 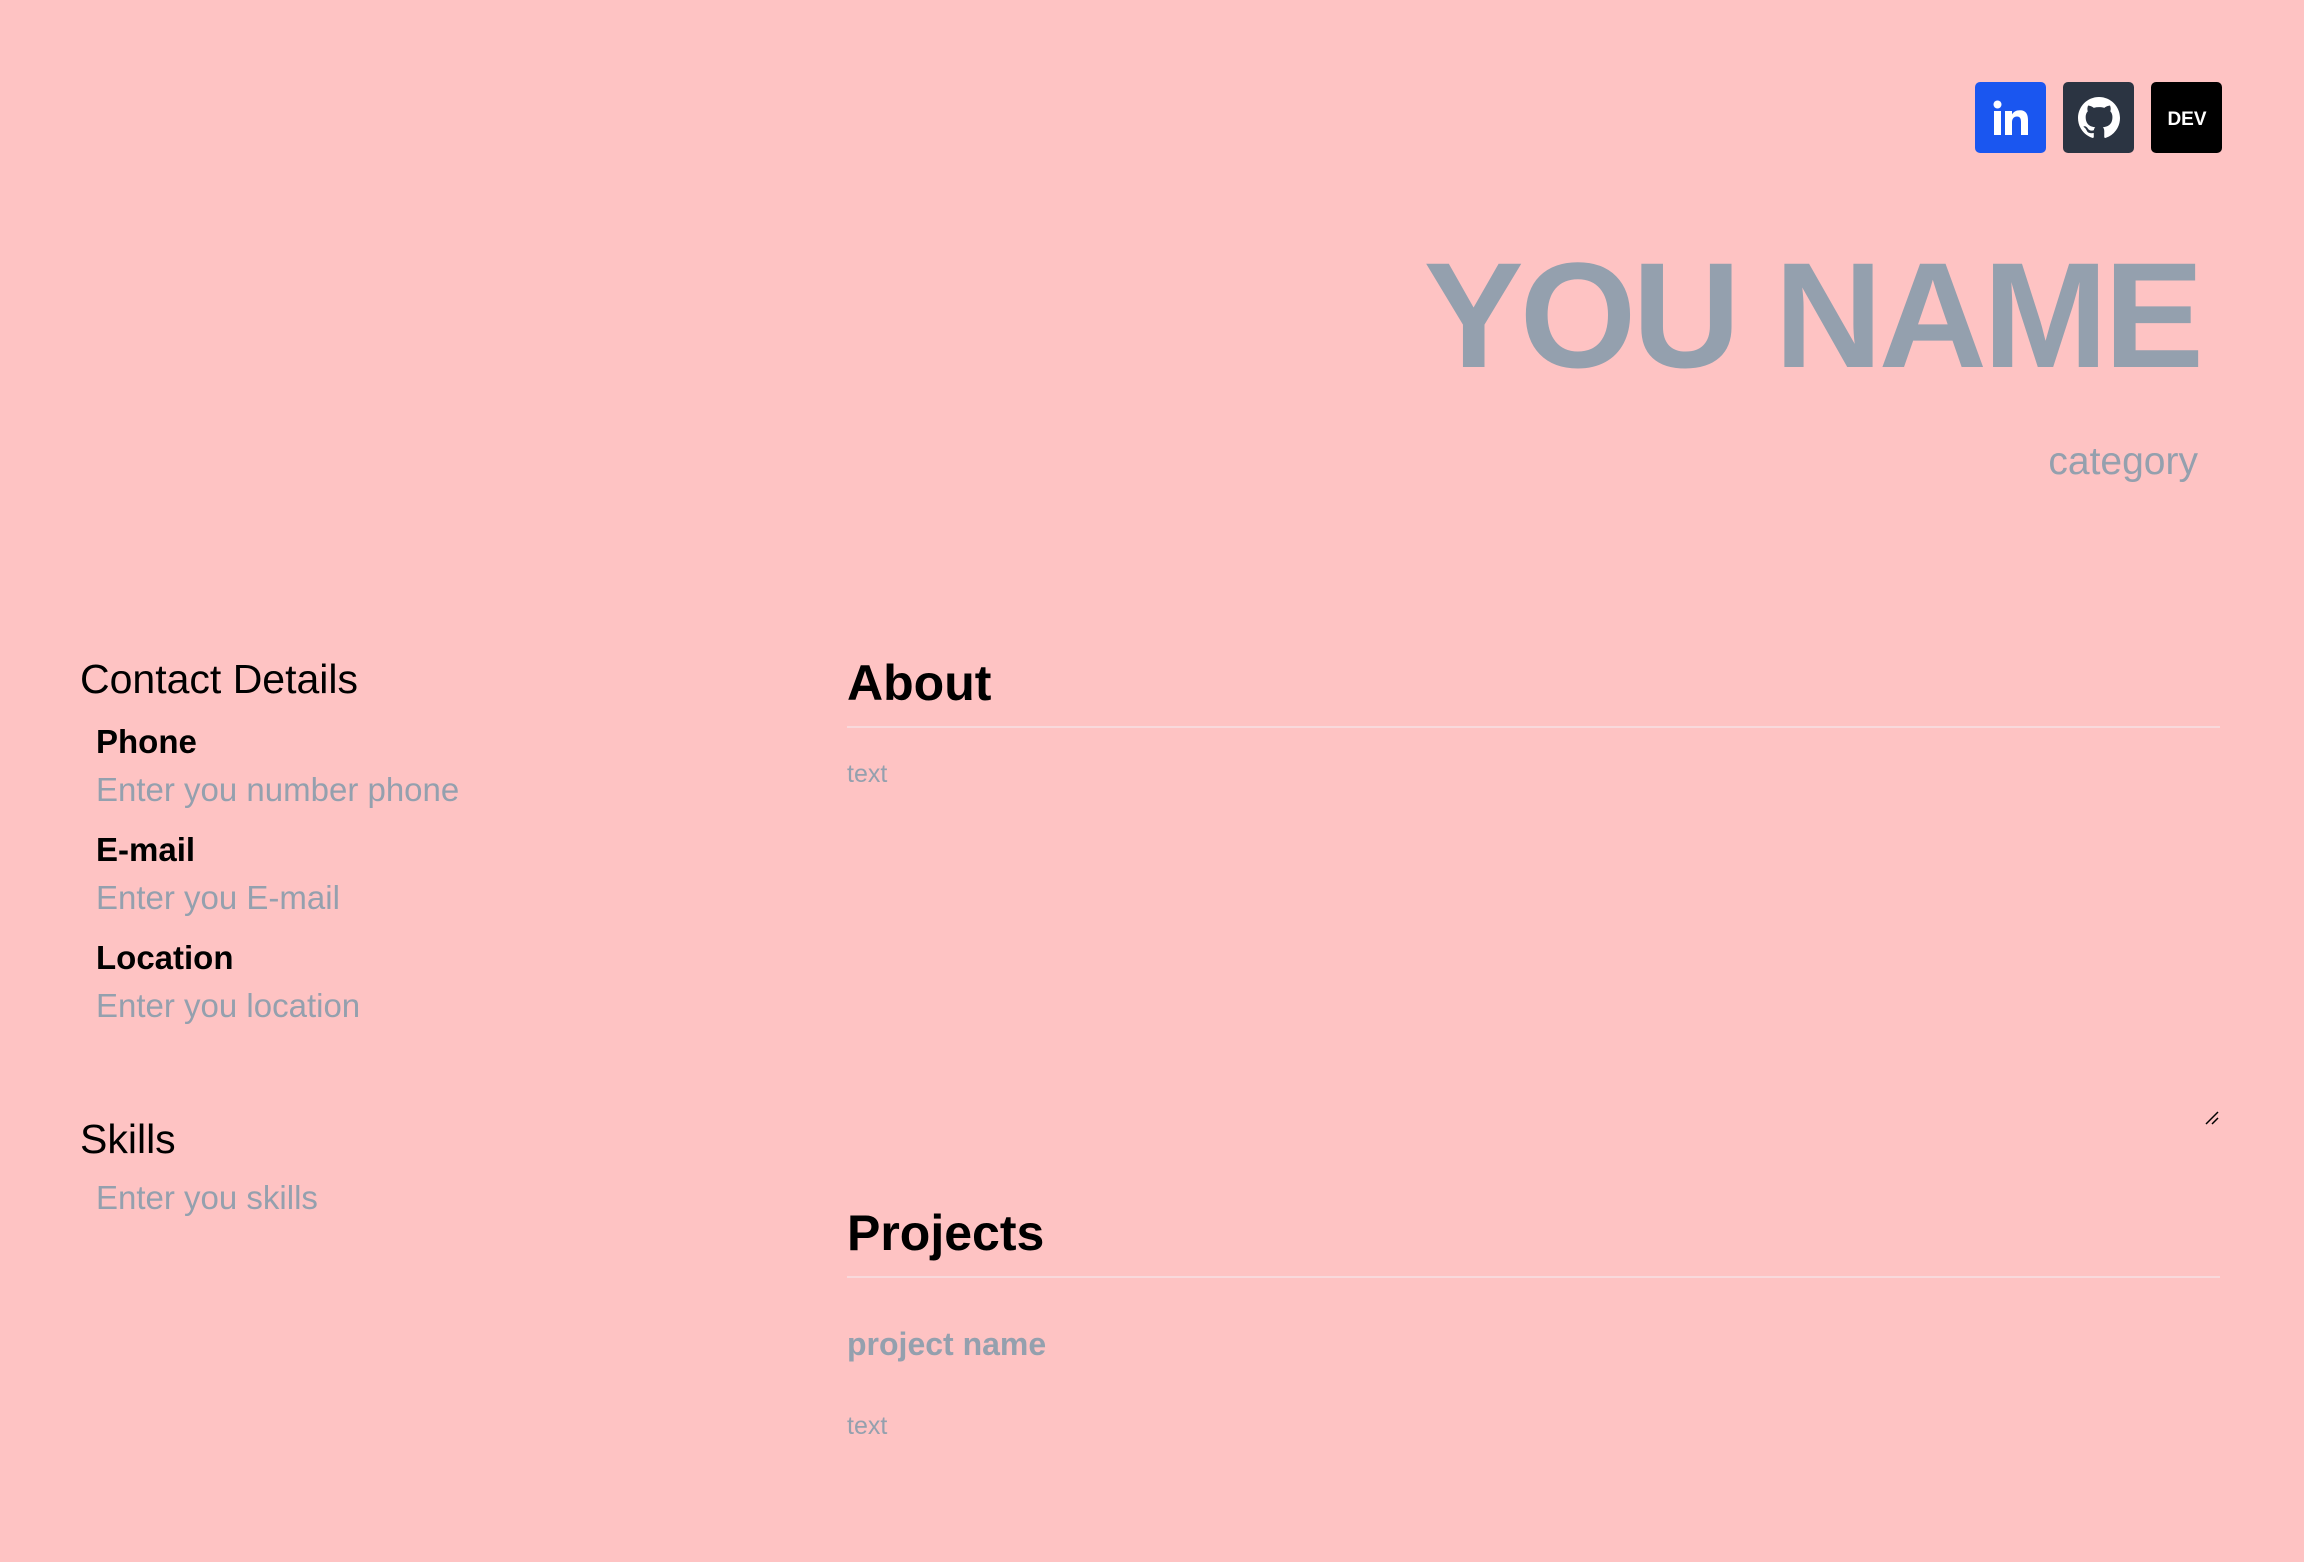 I want to click on projects-title: Projects, so click(x=946, y=1233).